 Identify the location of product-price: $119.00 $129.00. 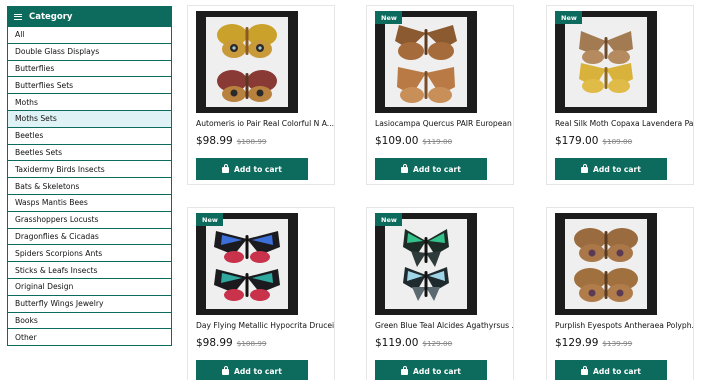
(413, 343).